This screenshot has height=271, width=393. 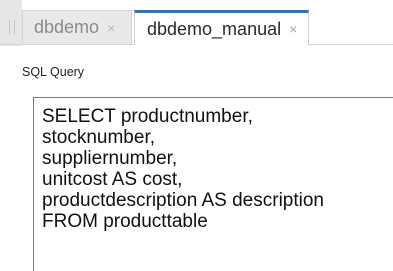 What do you see at coordinates (98, 137) in the screenshot?
I see `query-line: stocknumber,` at bounding box center [98, 137].